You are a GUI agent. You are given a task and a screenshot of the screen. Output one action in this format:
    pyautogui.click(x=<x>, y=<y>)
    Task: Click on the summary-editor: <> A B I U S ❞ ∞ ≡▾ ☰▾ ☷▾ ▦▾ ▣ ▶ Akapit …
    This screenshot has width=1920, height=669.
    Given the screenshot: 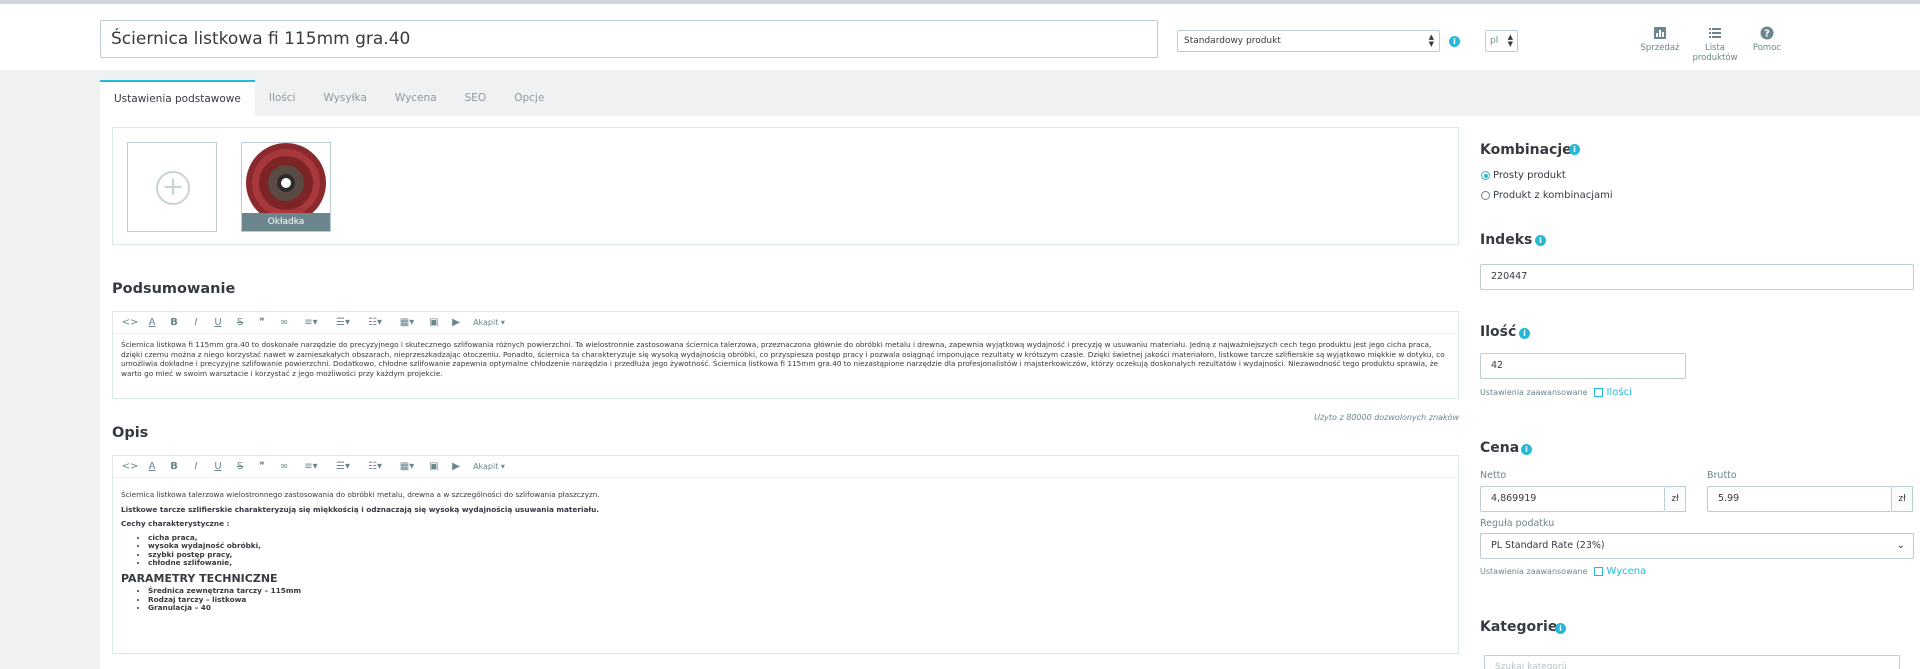 What is the action you would take?
    pyautogui.click(x=785, y=355)
    